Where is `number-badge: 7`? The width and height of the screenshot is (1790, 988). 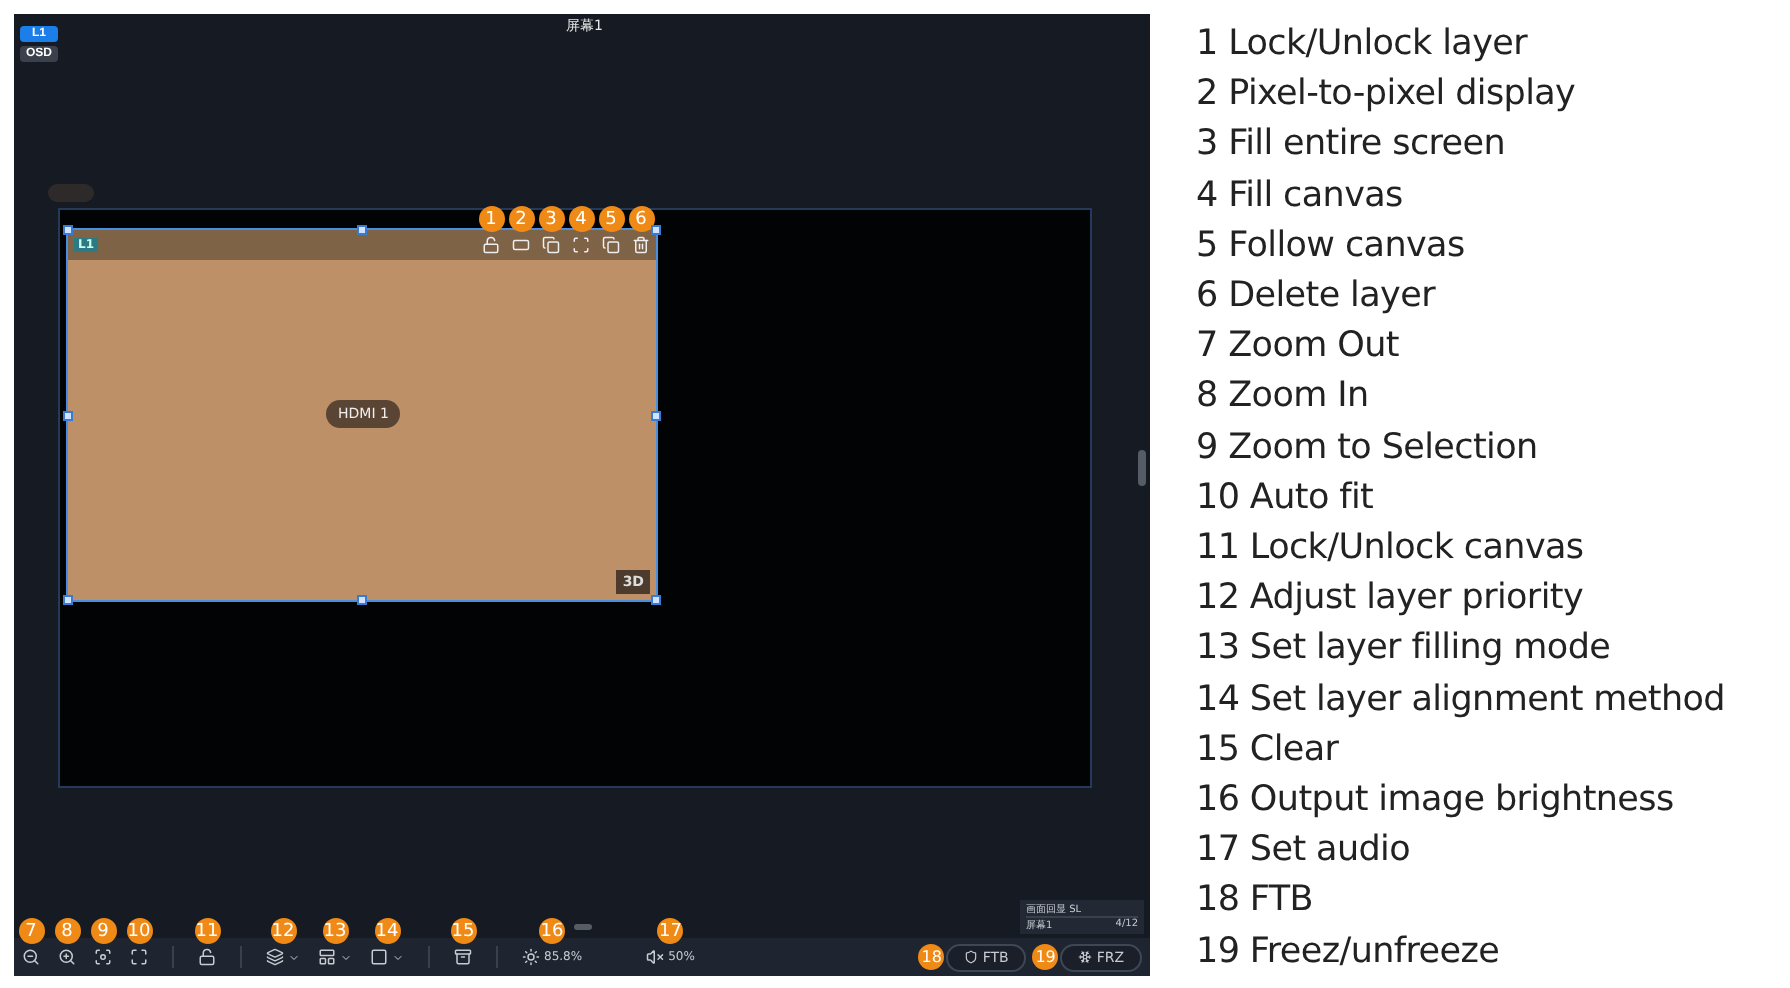 number-badge: 7 is located at coordinates (31, 931).